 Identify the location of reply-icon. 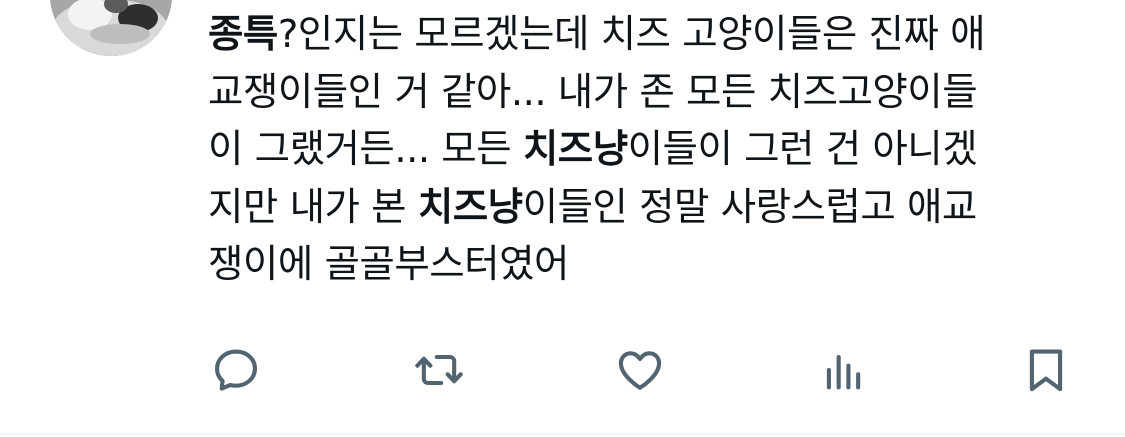
(236, 370).